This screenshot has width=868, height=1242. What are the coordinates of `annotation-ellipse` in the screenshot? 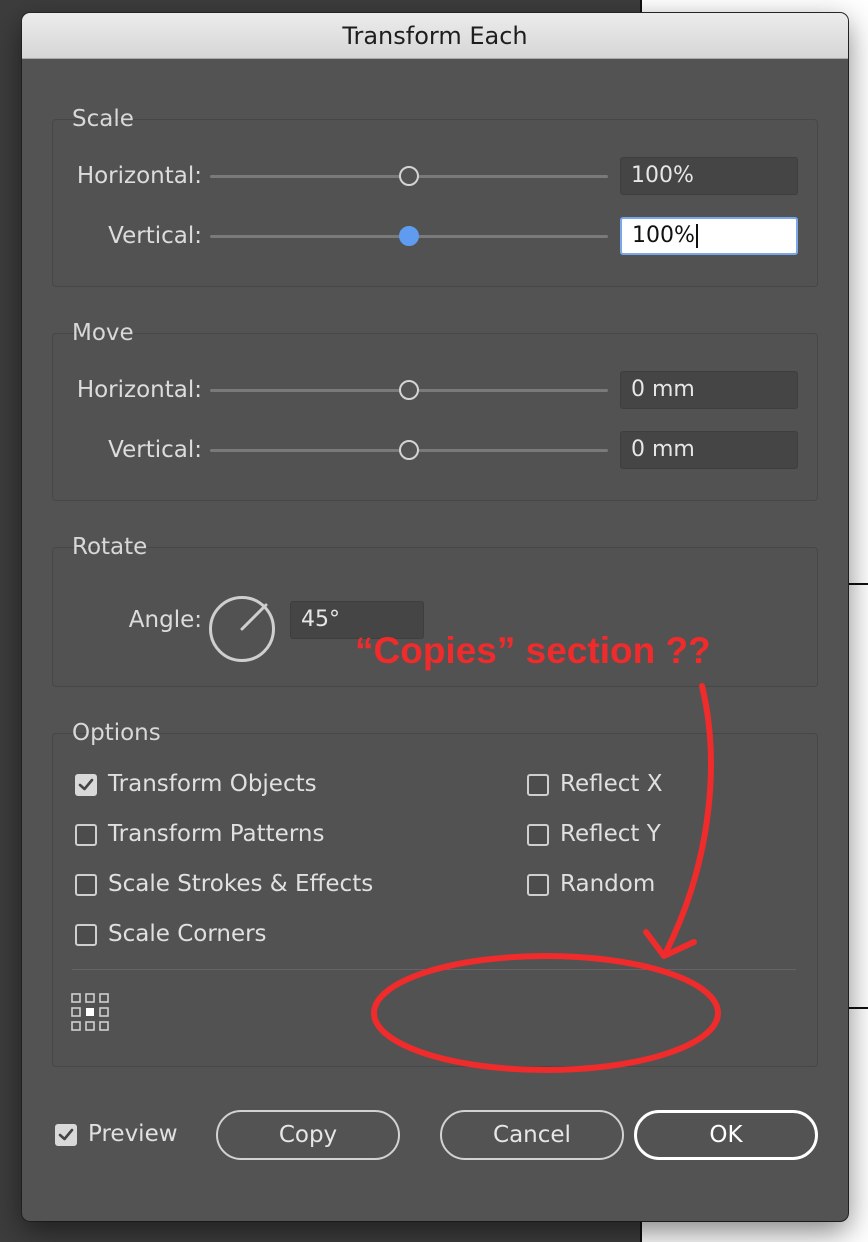 It's located at (546, 1013).